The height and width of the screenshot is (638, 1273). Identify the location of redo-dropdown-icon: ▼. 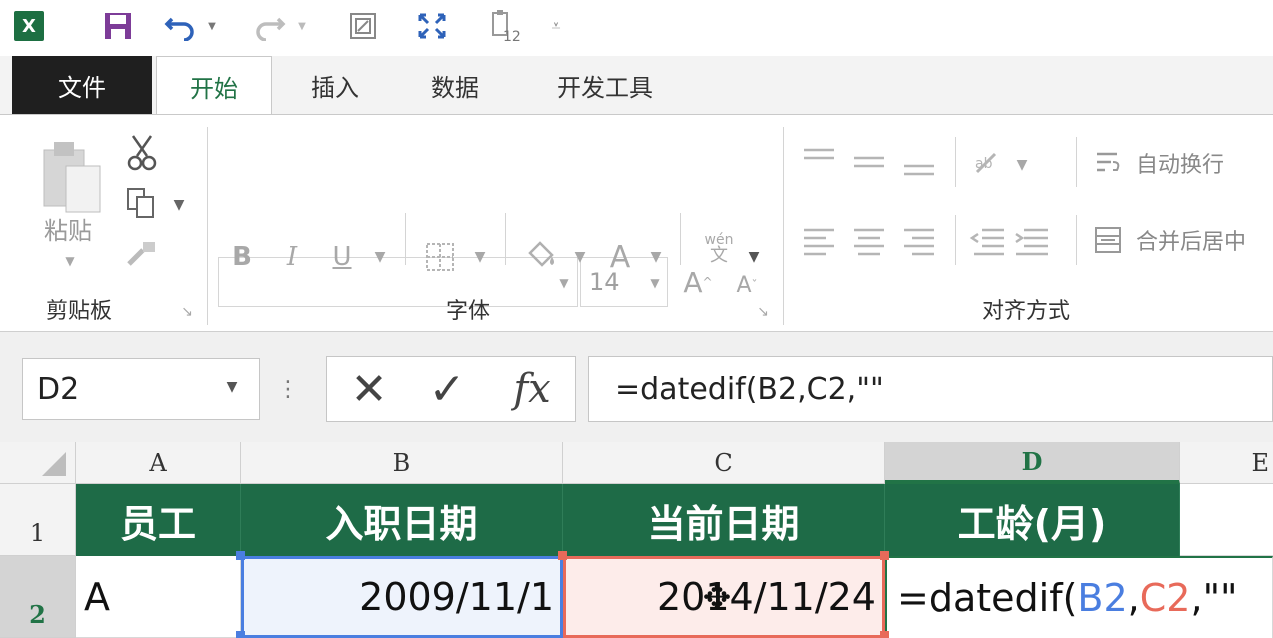
(302, 26).